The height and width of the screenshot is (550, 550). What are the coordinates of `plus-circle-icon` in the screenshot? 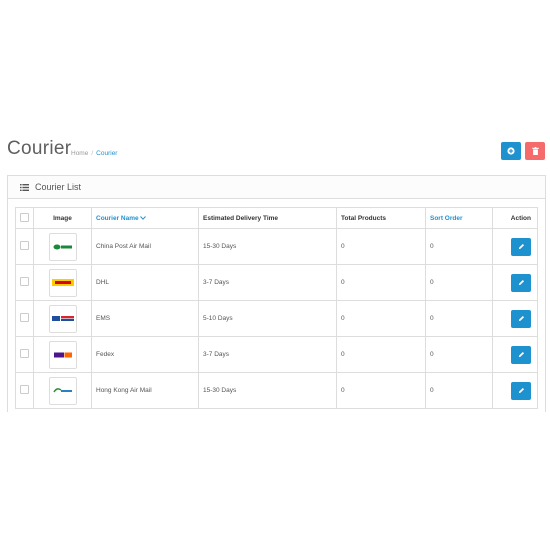 It's located at (511, 151).